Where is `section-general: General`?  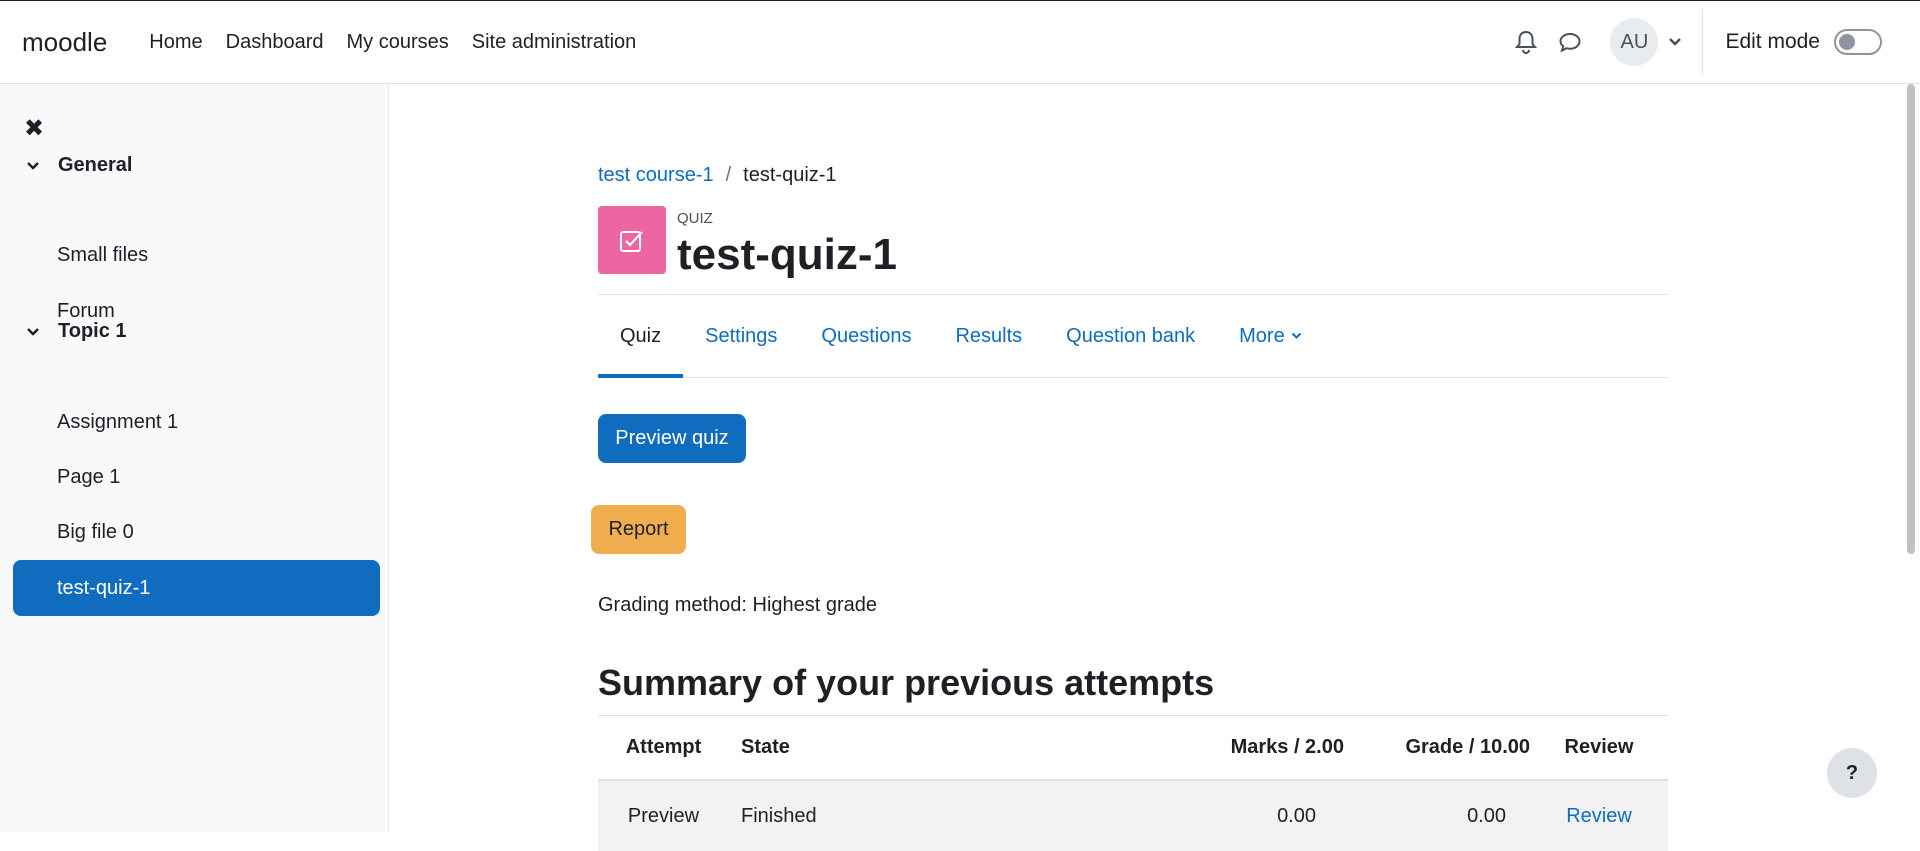 section-general: General is located at coordinates (79, 165).